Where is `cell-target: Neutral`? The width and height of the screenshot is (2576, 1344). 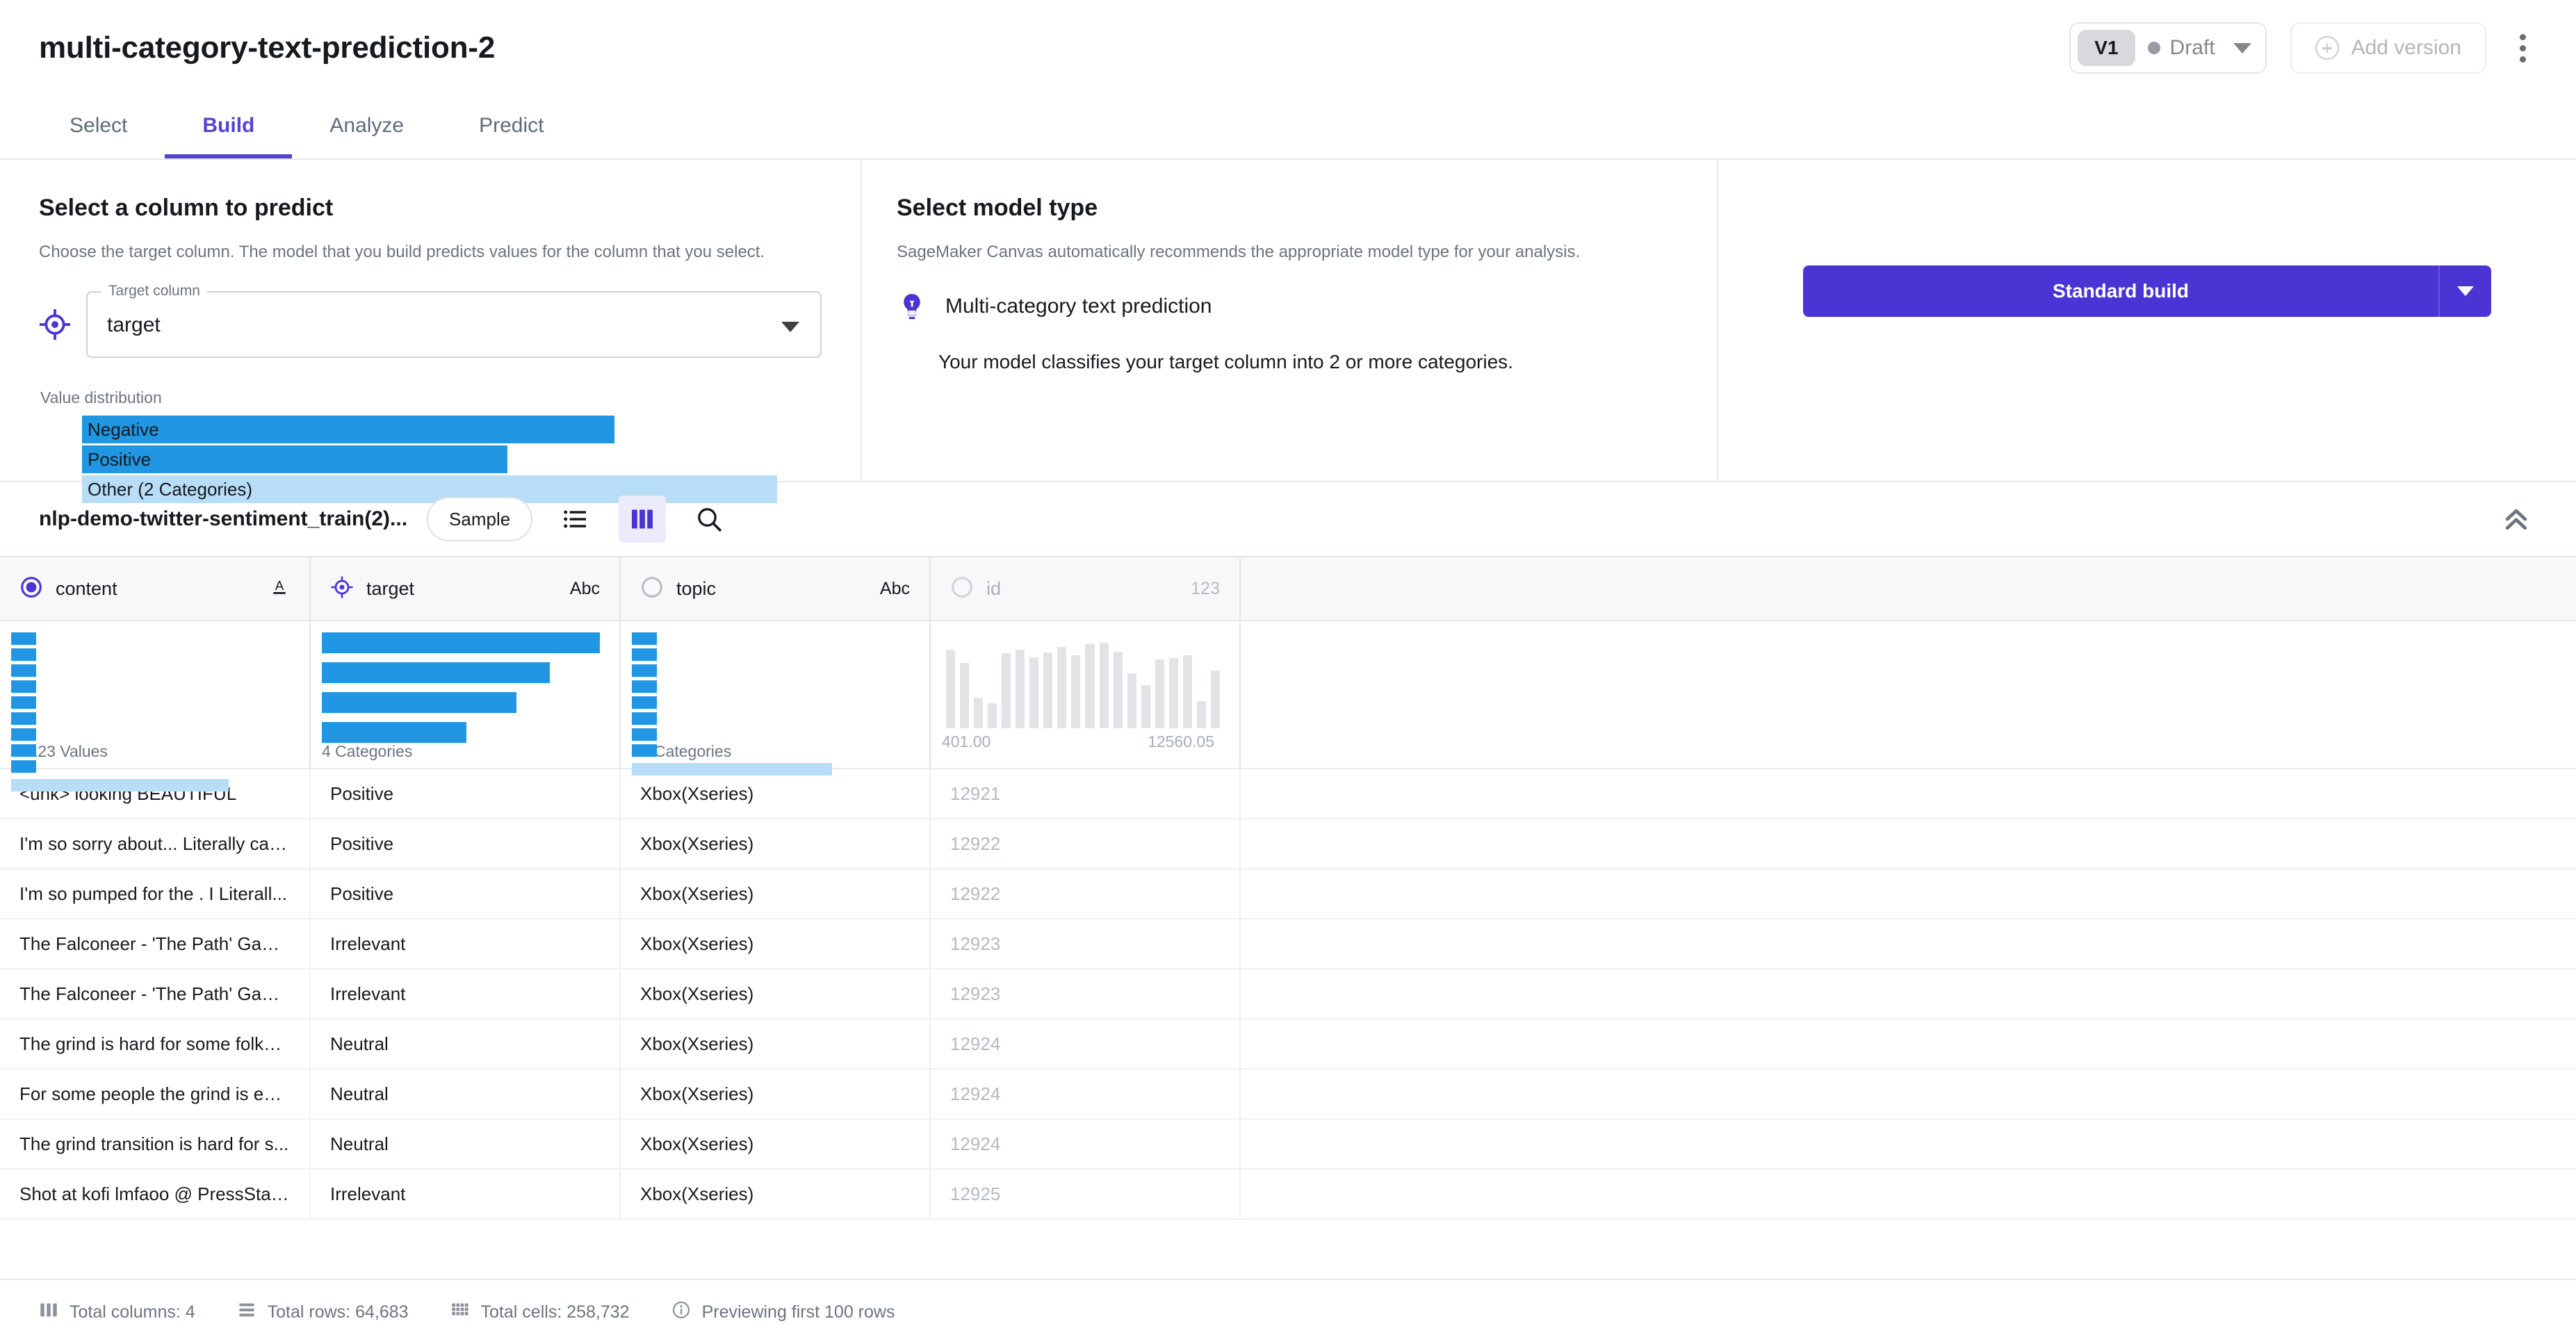
cell-target: Neutral is located at coordinates (466, 1045).